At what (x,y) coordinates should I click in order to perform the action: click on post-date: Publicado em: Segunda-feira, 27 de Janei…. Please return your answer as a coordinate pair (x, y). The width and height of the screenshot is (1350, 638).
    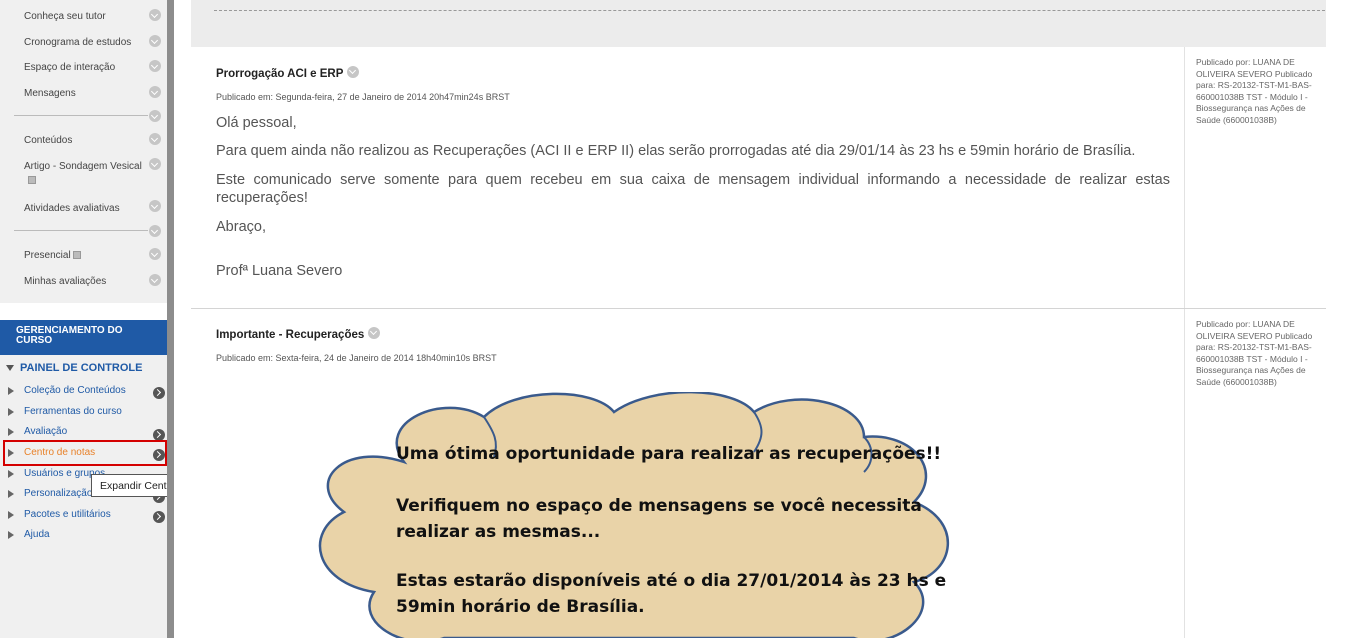
    Looking at the image, I should click on (363, 97).